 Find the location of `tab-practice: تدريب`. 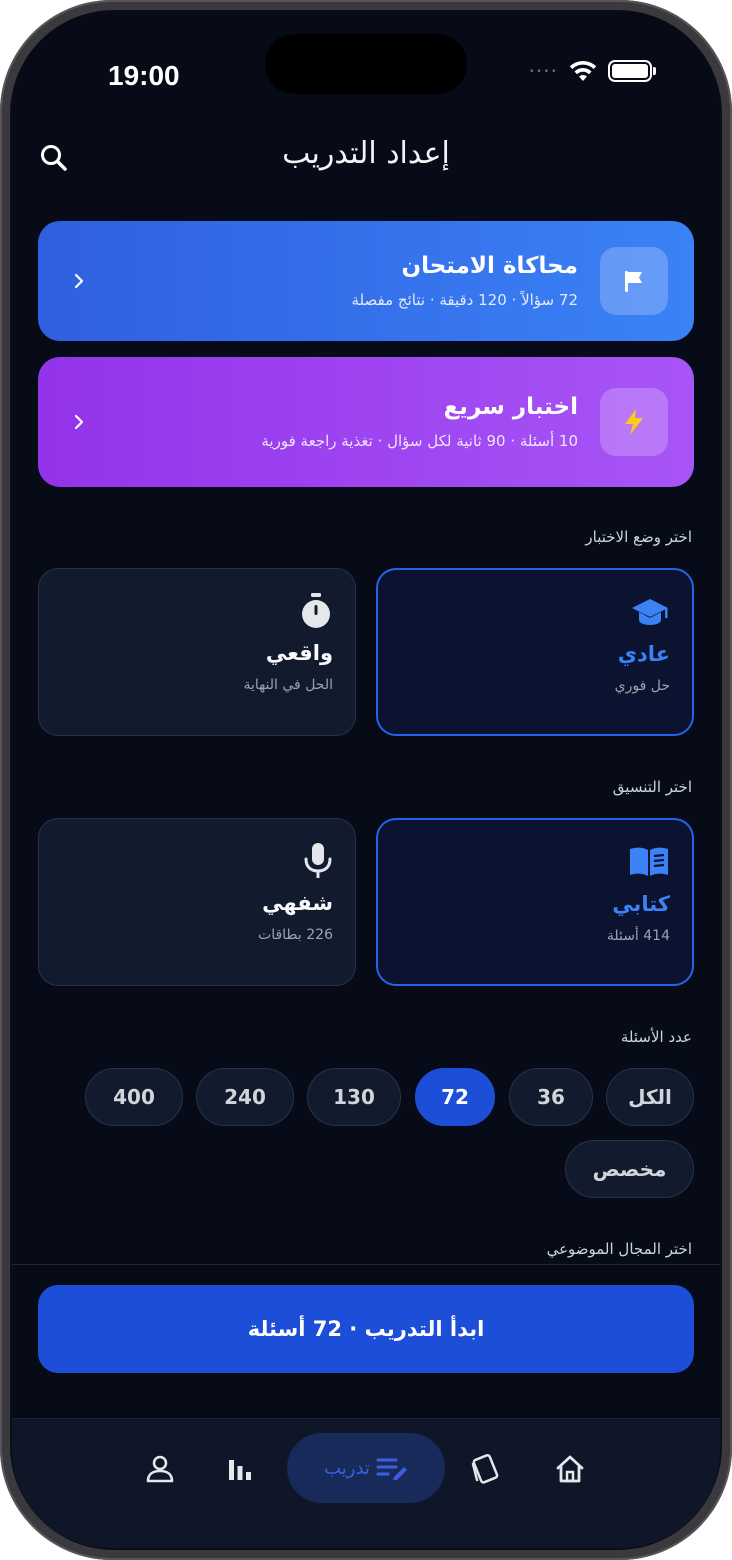

tab-practice: تدريب is located at coordinates (366, 1468).